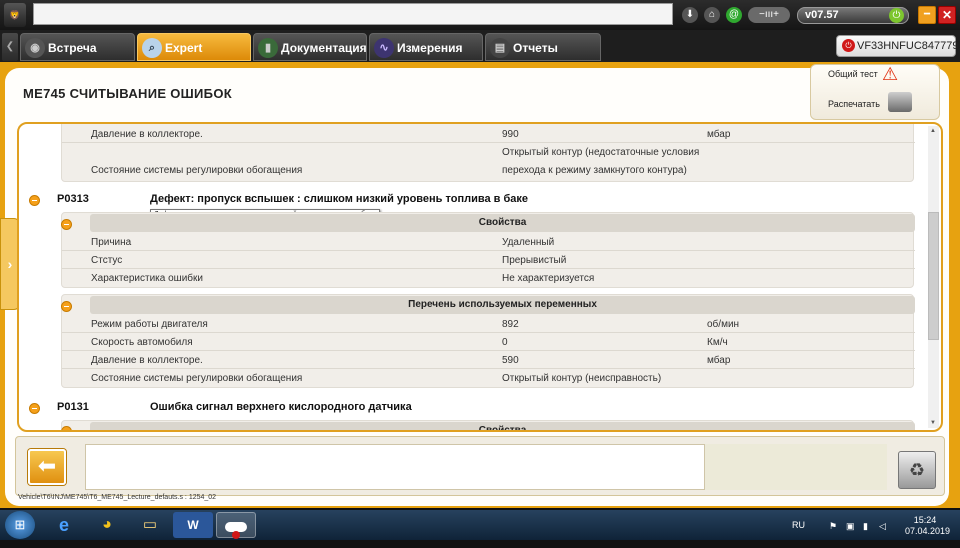 The height and width of the screenshot is (548, 960). I want to click on word-icon: W, so click(193, 525).